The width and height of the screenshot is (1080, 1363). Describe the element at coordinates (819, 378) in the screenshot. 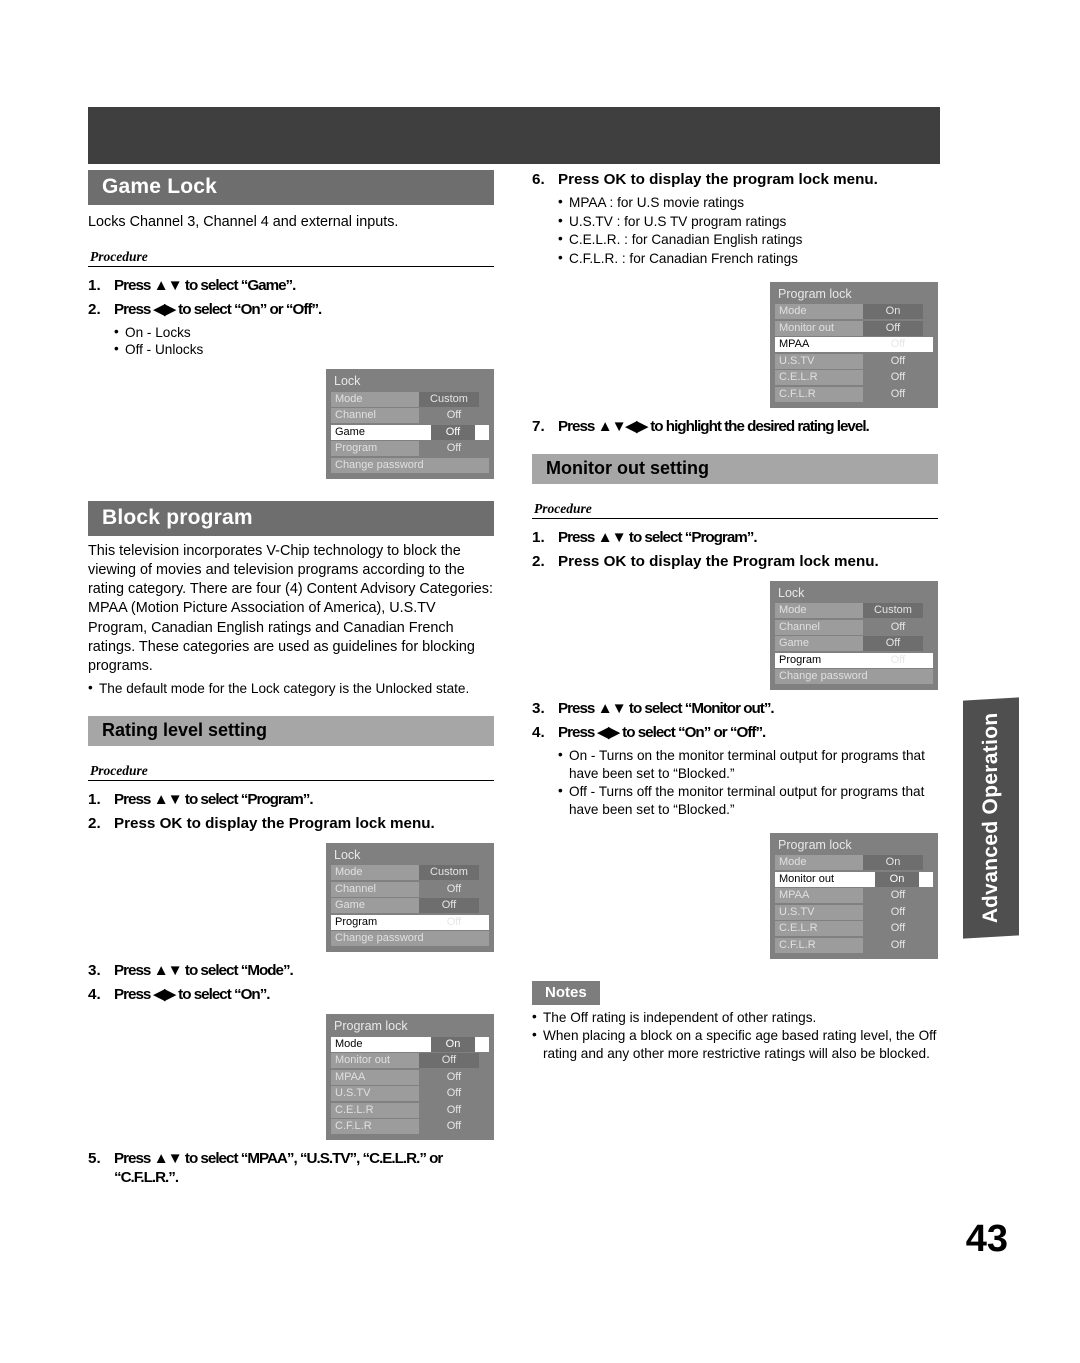

I see `osd-row-label: C.E.L.R` at that location.